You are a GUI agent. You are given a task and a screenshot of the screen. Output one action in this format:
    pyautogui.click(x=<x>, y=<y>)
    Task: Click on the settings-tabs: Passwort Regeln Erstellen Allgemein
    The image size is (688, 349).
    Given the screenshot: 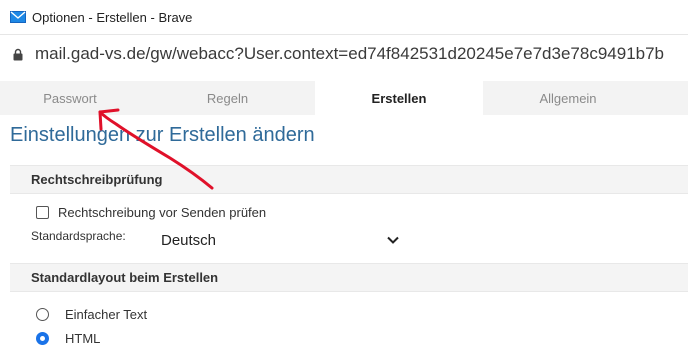 What is the action you would take?
    pyautogui.click(x=344, y=98)
    